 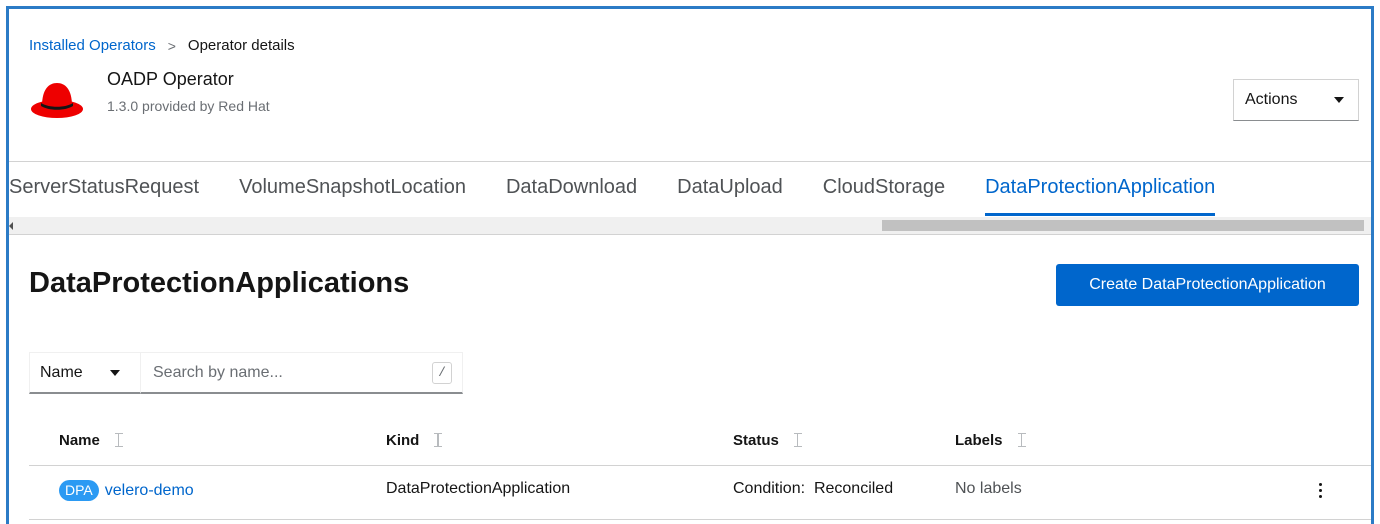 What do you see at coordinates (149, 491) in the screenshot?
I see `resource-link: velero-demo` at bounding box center [149, 491].